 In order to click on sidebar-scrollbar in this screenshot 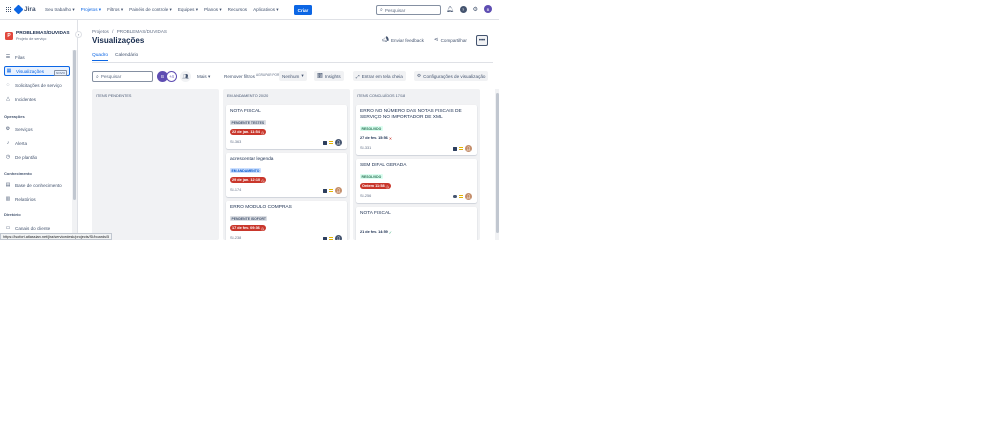, I will do `click(74, 145)`.